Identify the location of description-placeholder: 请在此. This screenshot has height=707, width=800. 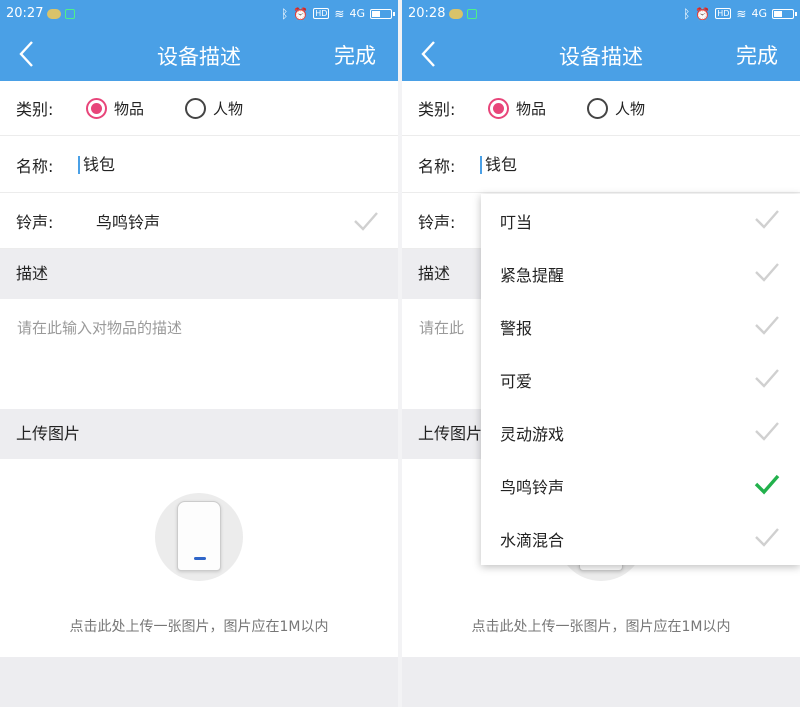
(442, 328).